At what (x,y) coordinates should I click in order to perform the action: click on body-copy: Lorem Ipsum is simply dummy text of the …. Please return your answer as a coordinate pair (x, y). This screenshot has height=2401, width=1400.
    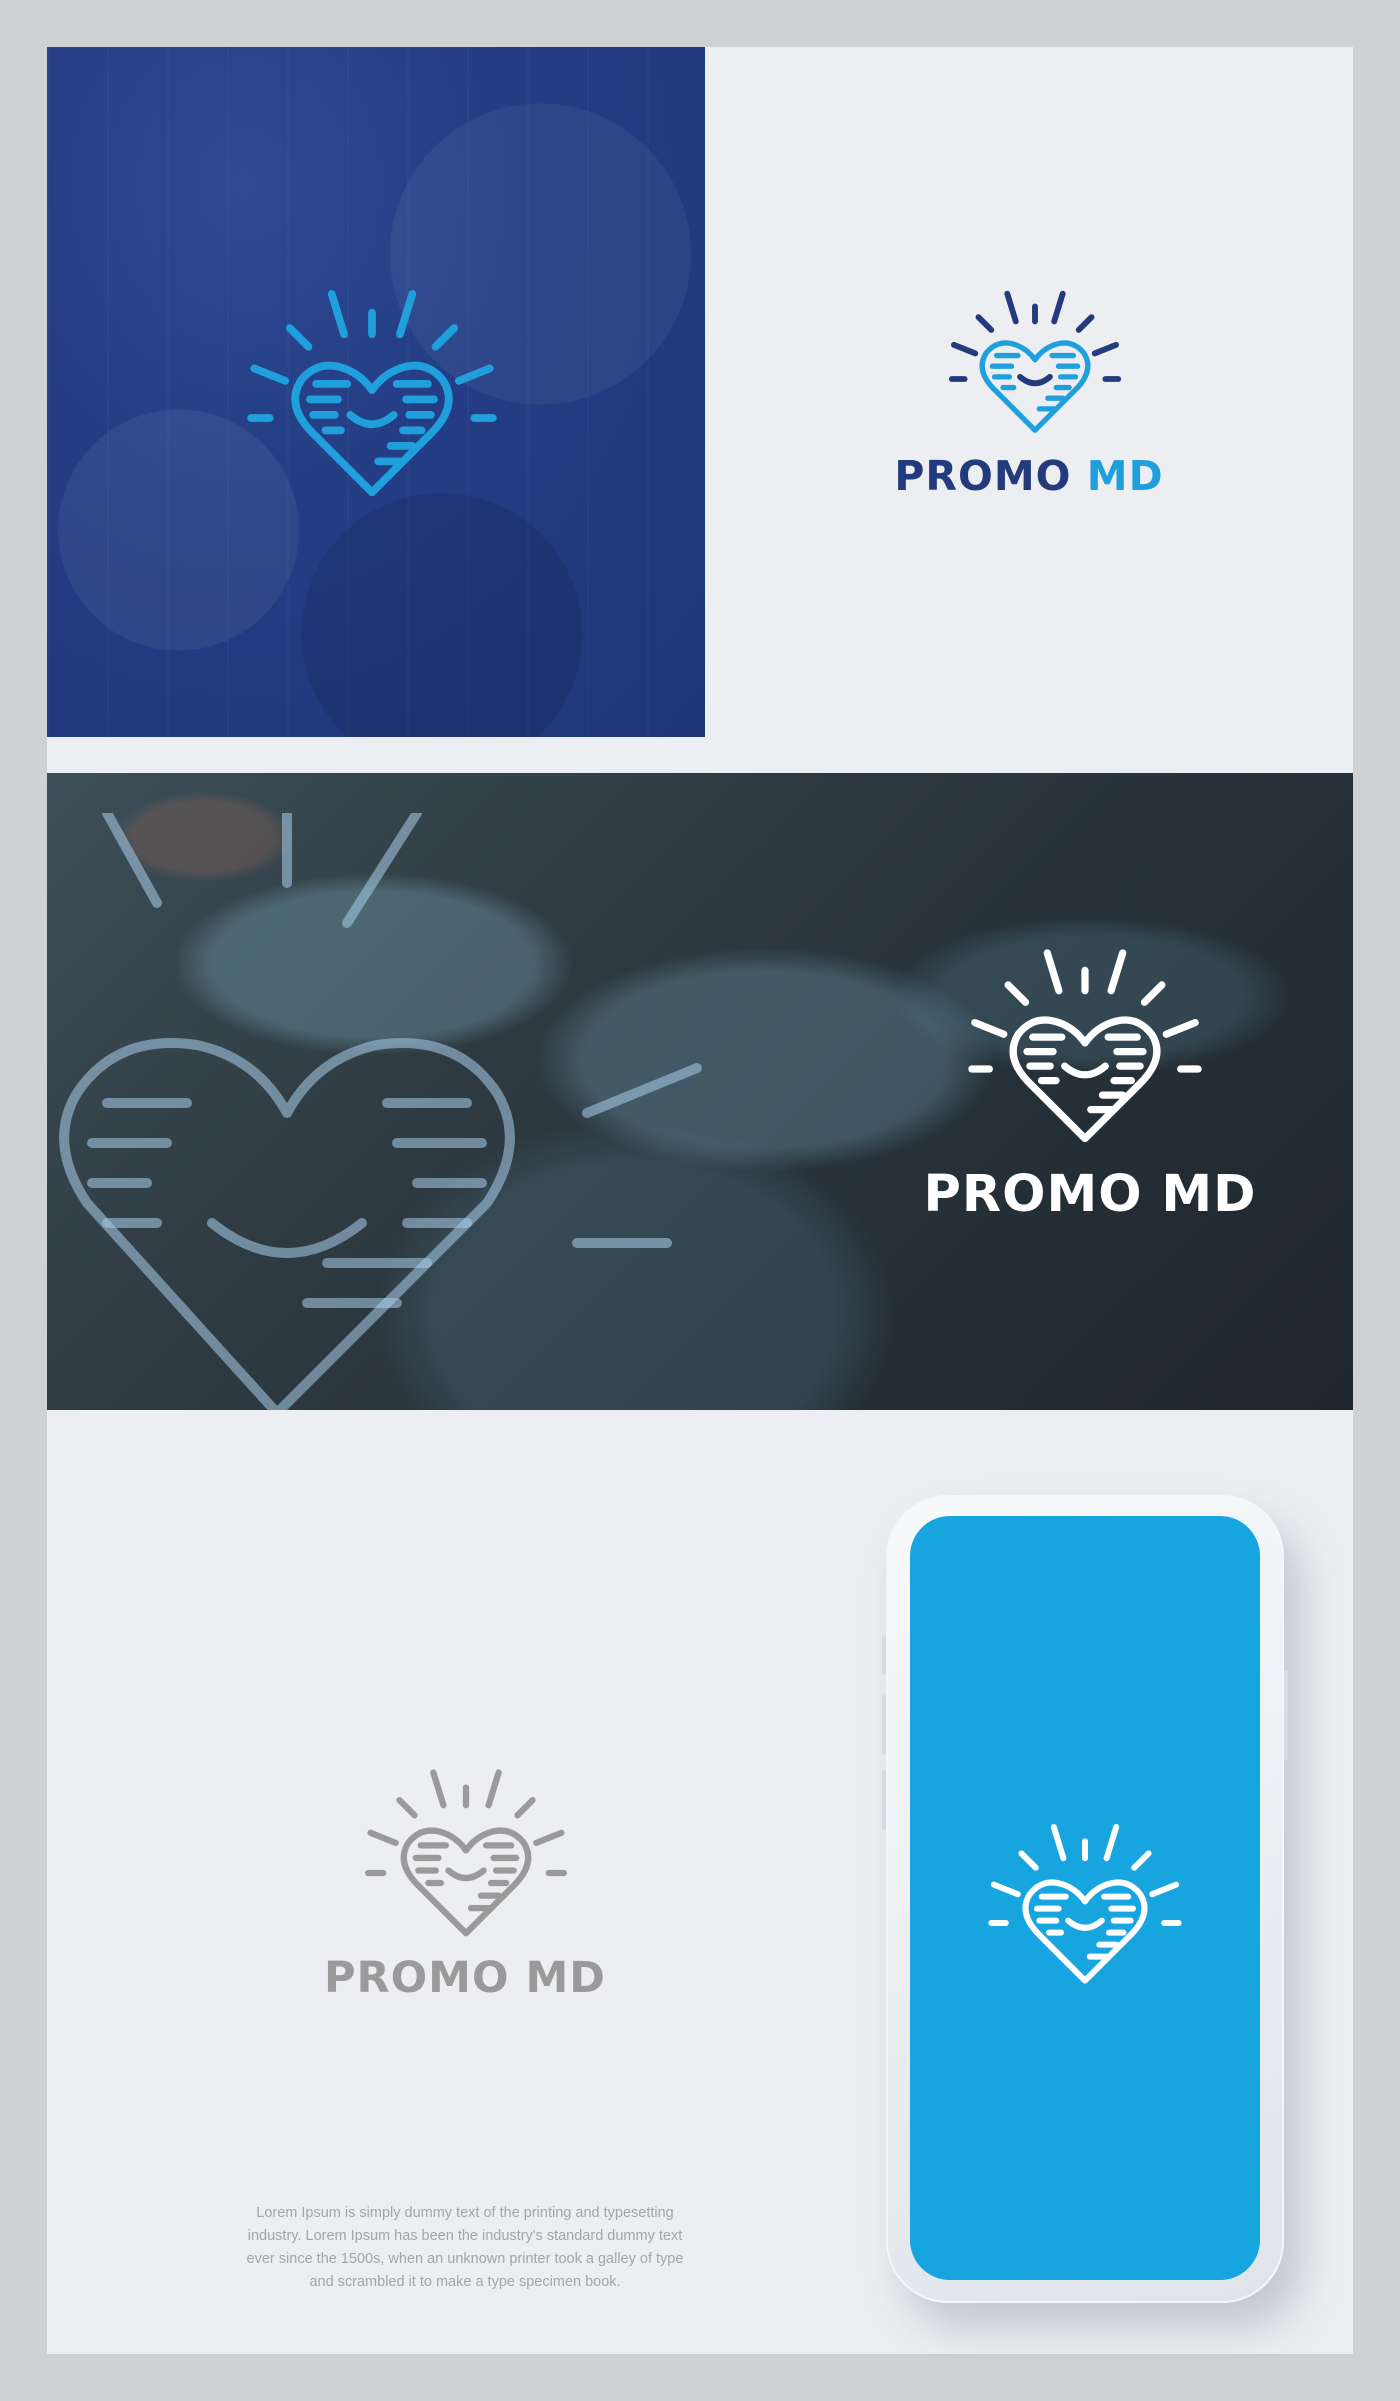
    Looking at the image, I should click on (465, 2248).